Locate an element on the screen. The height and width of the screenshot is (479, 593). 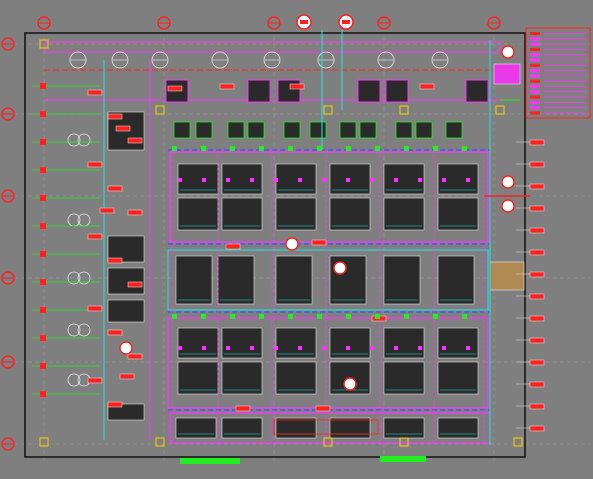
bottom-note-bar is located at coordinates (210, 461).